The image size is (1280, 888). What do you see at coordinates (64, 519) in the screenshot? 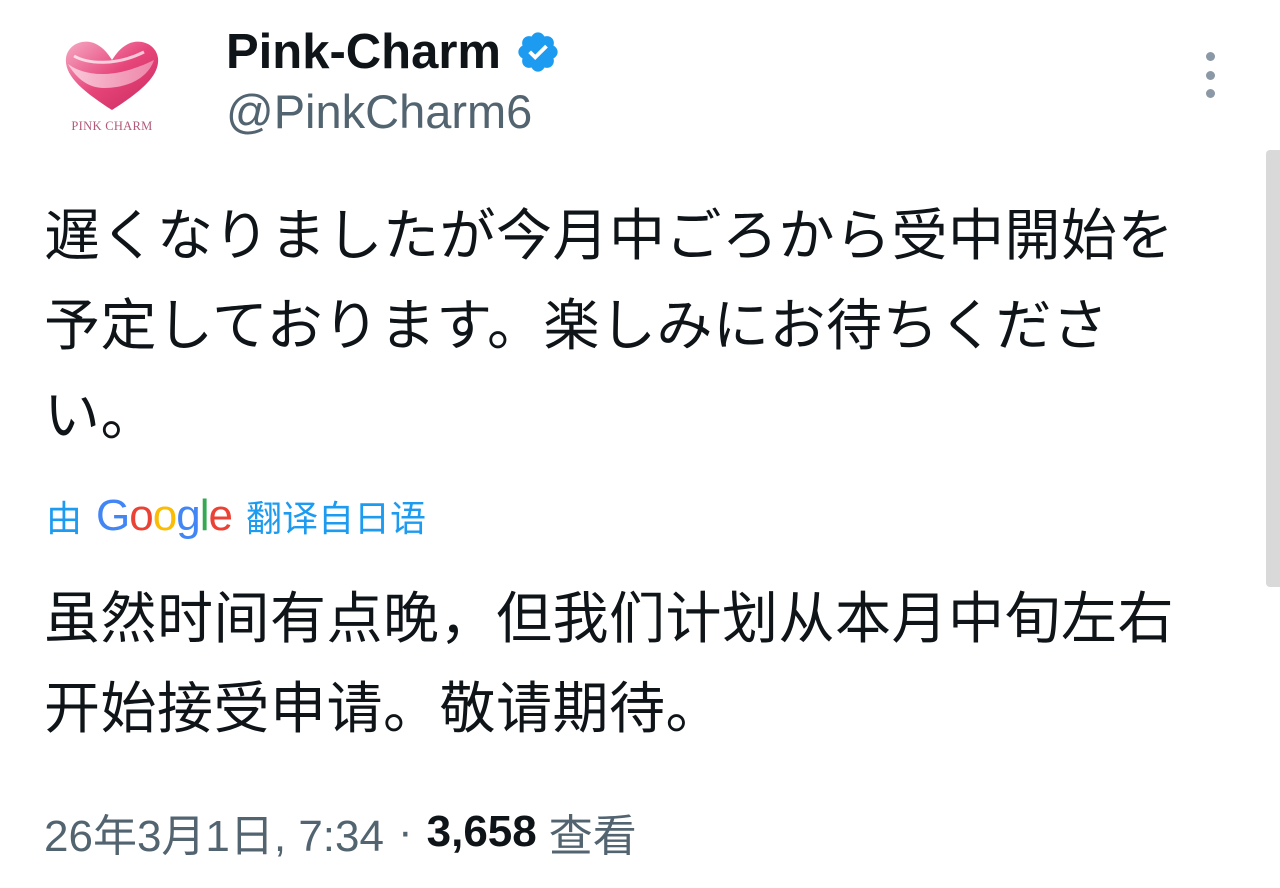
I see `translate-prefix: 由` at bounding box center [64, 519].